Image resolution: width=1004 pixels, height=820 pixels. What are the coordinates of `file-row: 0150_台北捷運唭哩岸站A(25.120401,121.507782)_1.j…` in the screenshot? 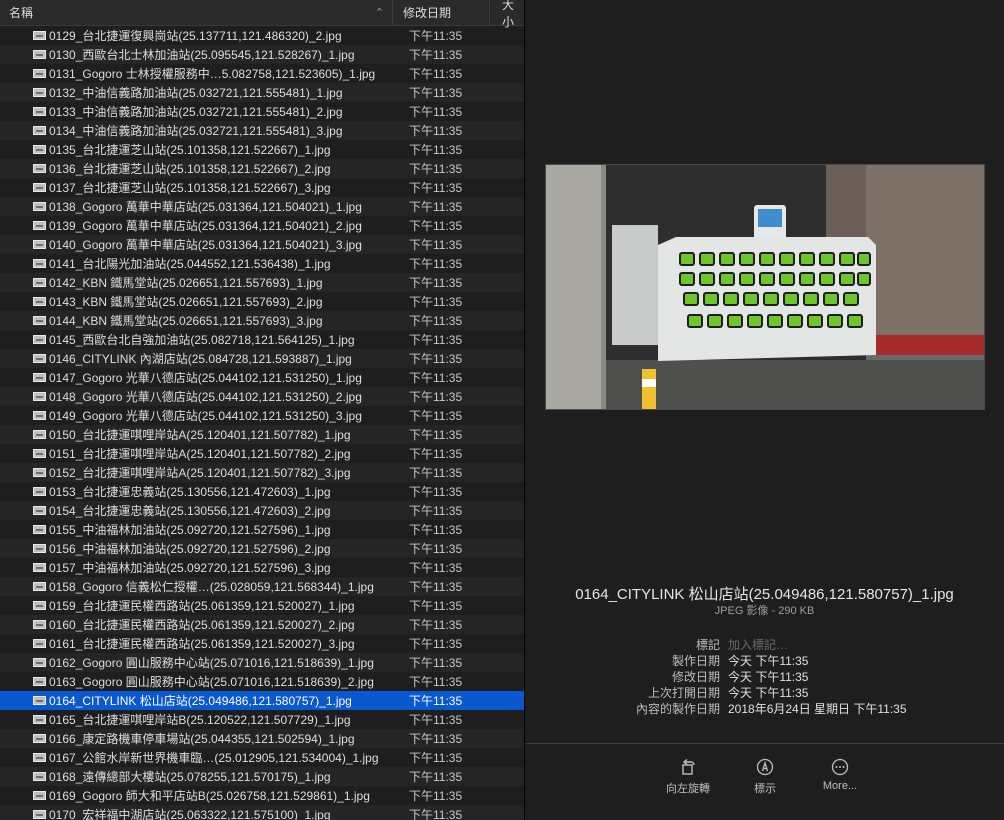 It's located at (262, 434).